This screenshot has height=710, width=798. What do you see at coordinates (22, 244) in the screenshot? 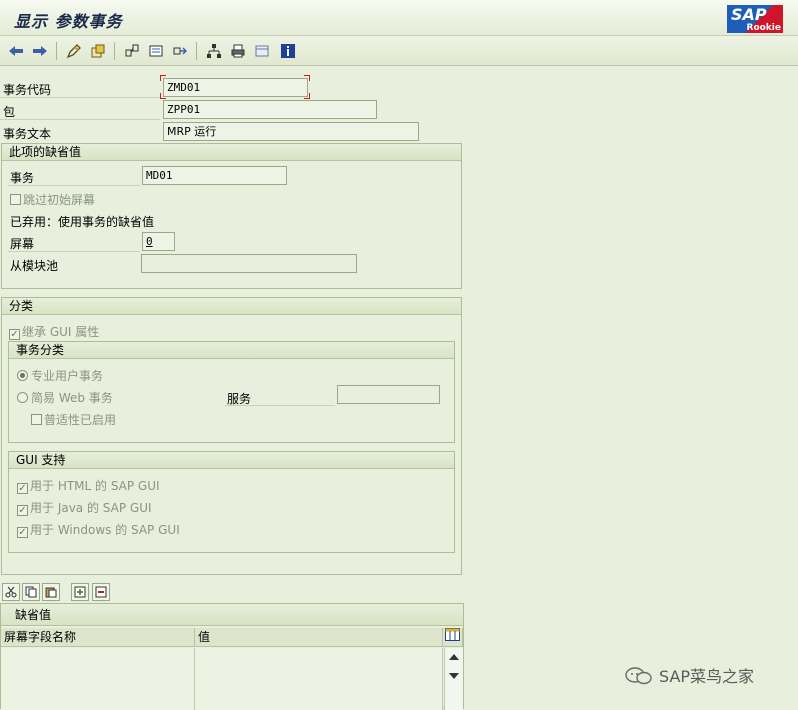
I see `screen-label: 屏幕` at bounding box center [22, 244].